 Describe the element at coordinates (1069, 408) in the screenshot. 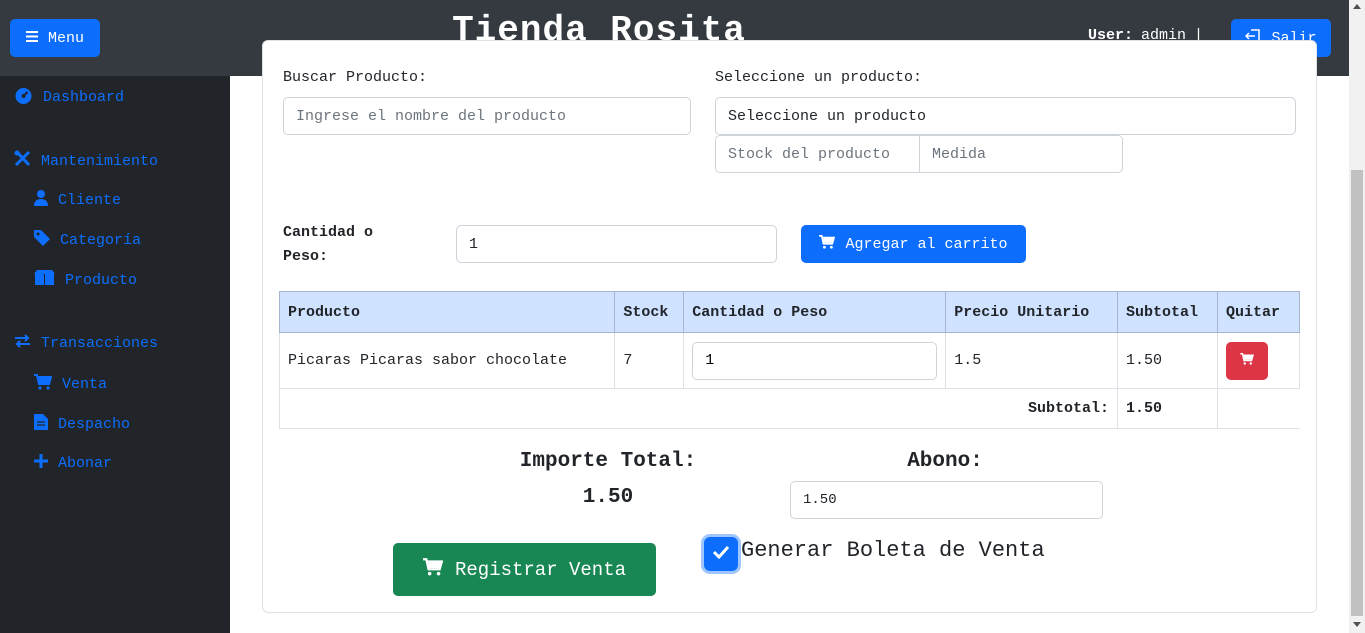

I see `subtotal-label-text: Subtotal:` at that location.